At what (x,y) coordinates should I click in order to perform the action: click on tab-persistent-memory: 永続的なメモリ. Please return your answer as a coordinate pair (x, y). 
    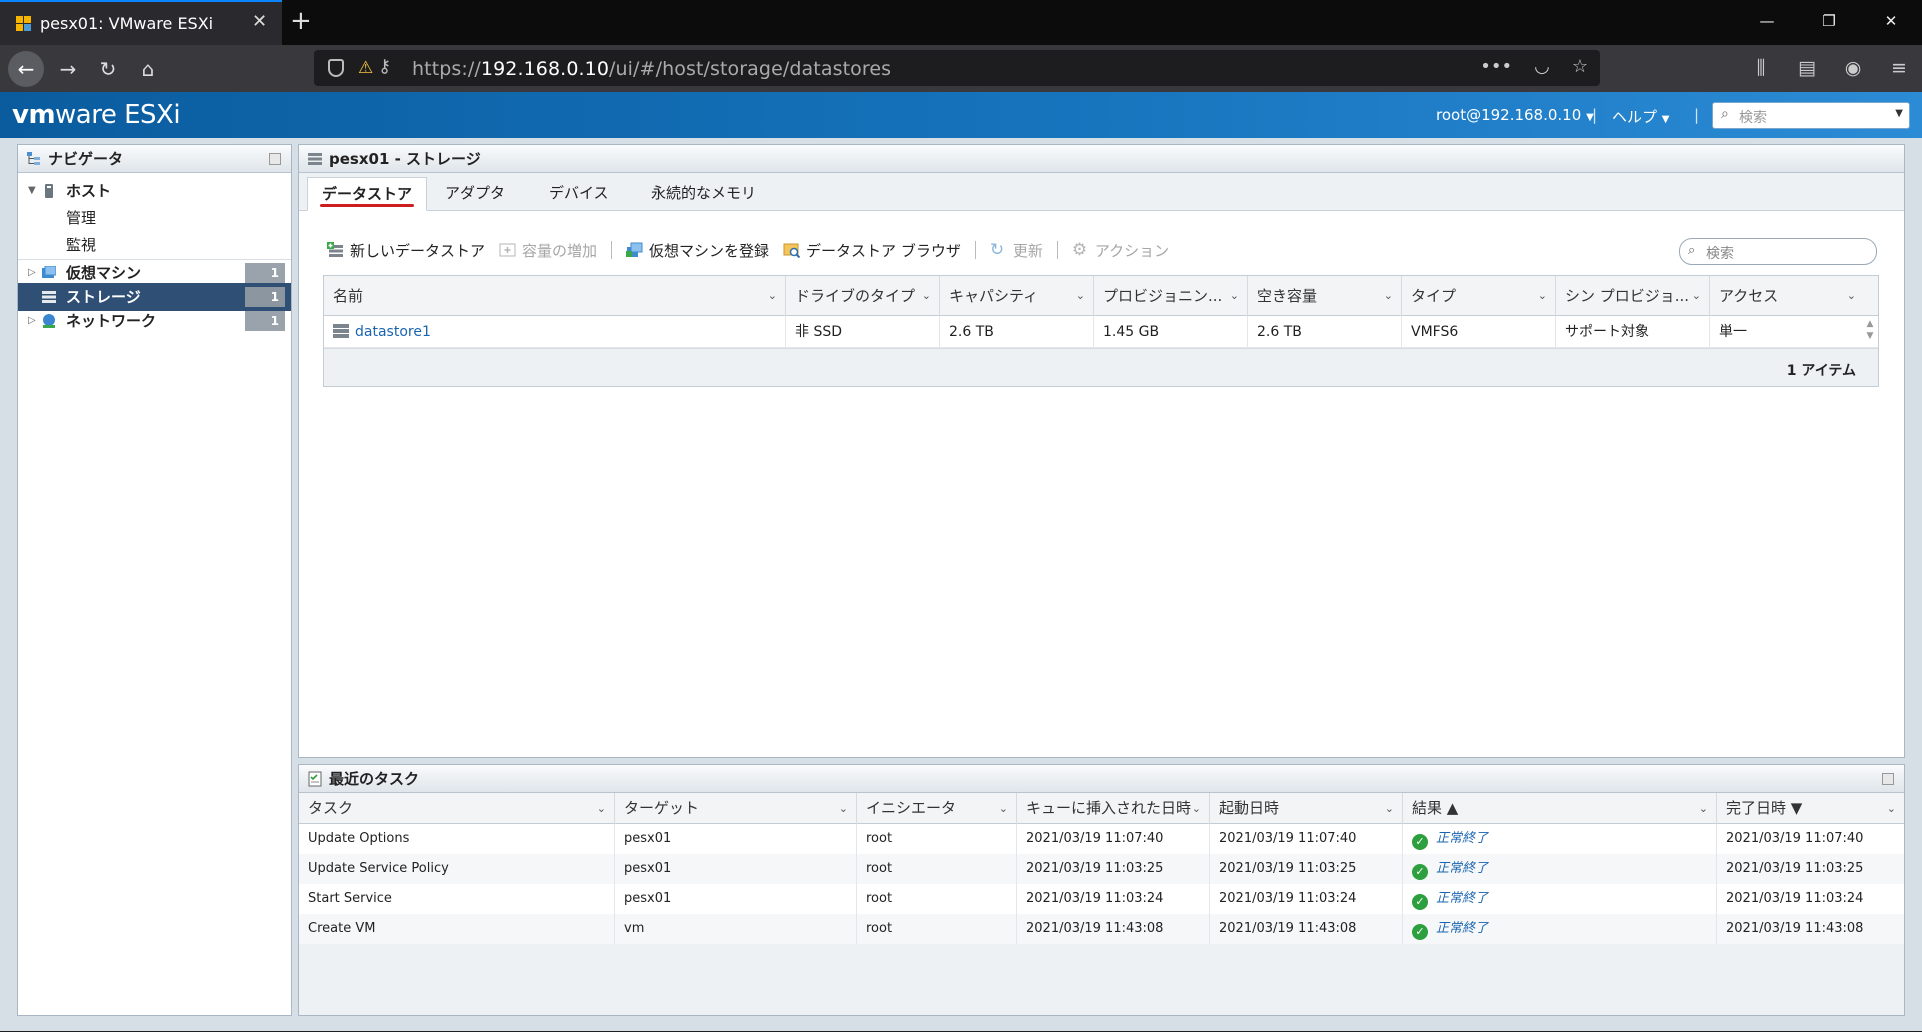
    Looking at the image, I should click on (703, 194).